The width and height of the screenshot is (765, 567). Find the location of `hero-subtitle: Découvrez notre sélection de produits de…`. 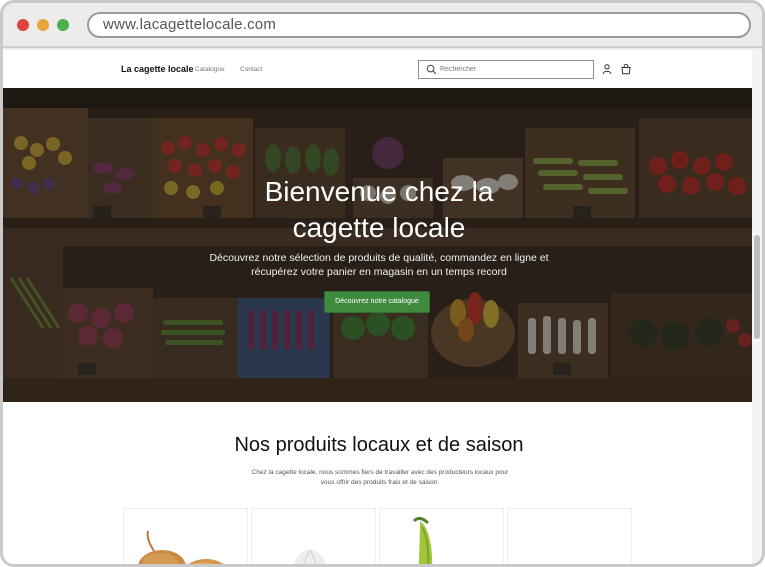

hero-subtitle: Découvrez notre sélection de produits de… is located at coordinates (379, 265).